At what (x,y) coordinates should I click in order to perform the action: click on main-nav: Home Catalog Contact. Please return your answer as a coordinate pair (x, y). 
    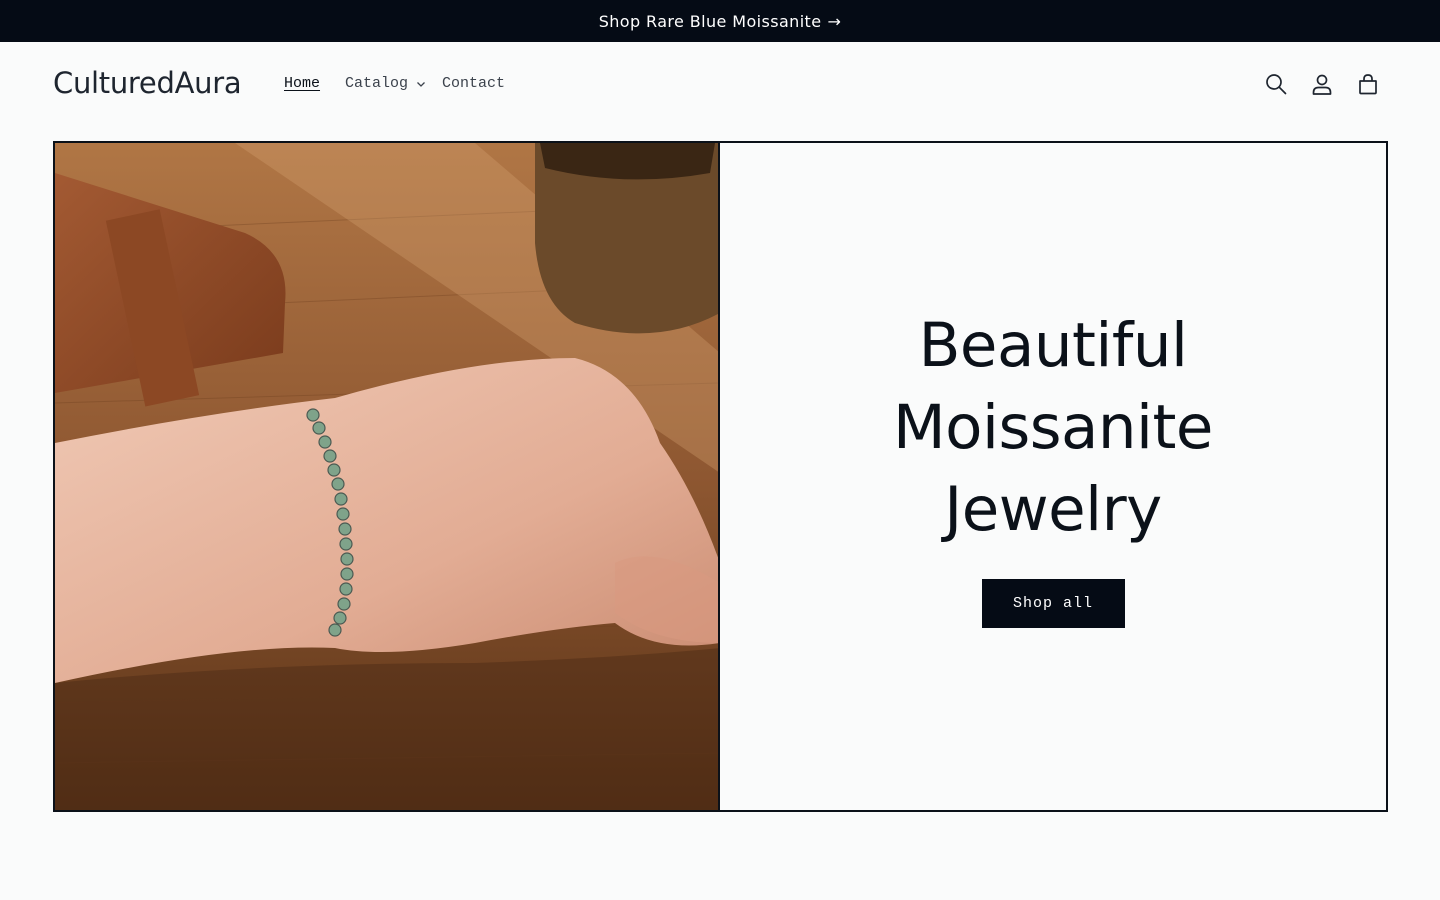
    Looking at the image, I should click on (394, 83).